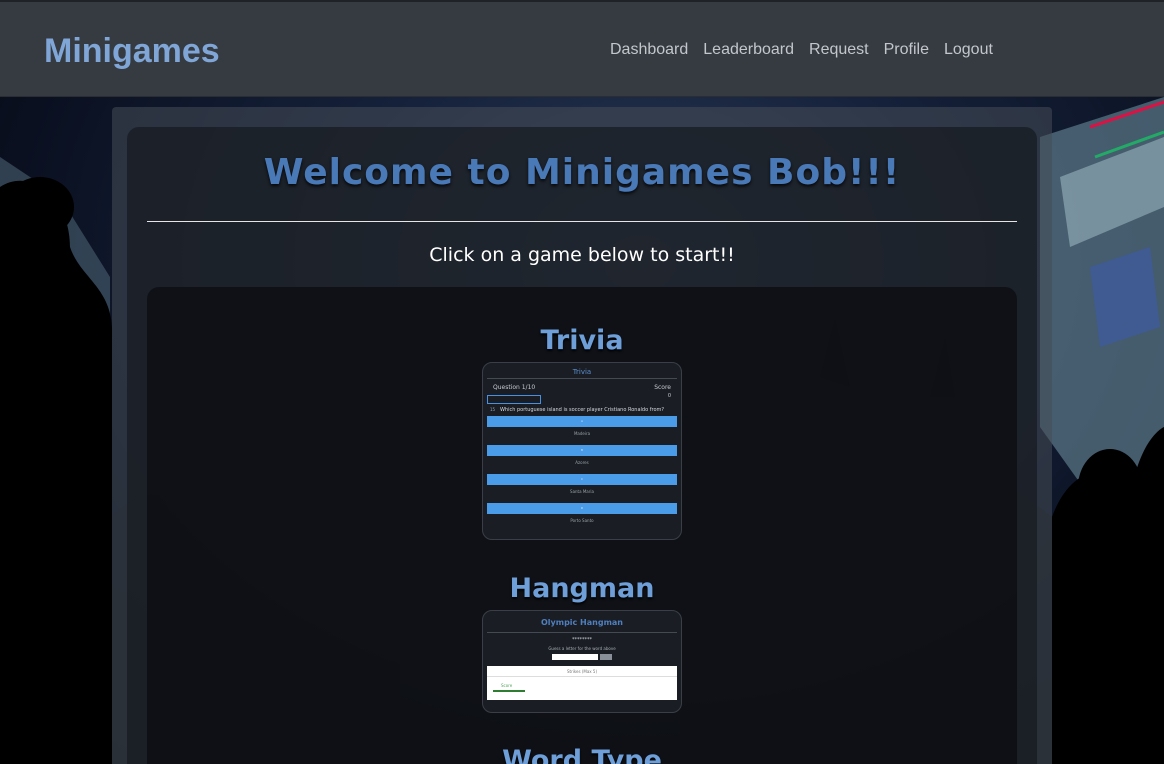 This screenshot has width=1164, height=764. What do you see at coordinates (582, 588) in the screenshot?
I see `game-title-hangman: Hangman` at bounding box center [582, 588].